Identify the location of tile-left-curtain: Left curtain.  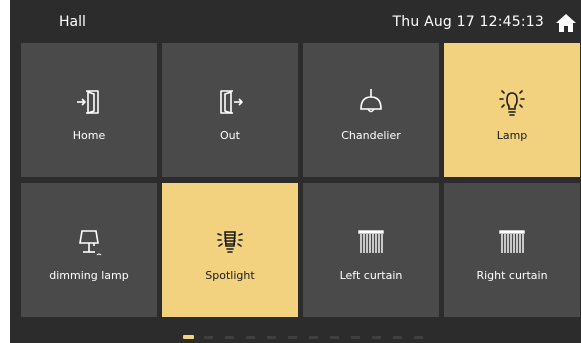
(371, 250).